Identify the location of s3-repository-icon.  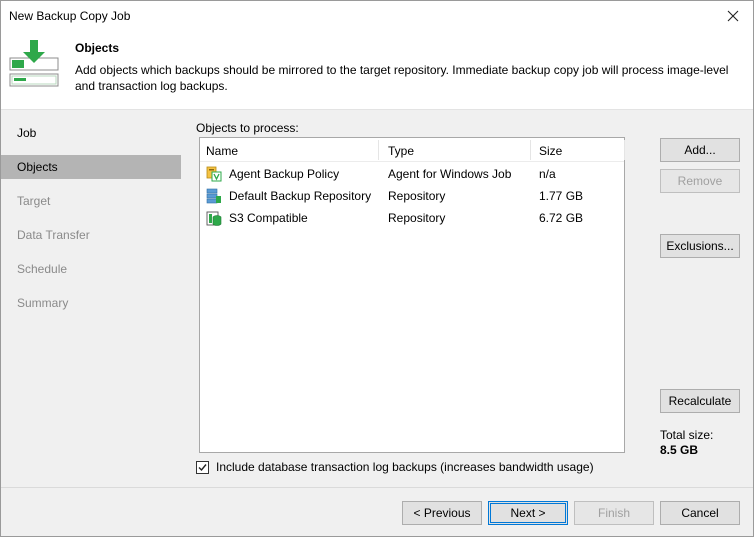
(214, 218).